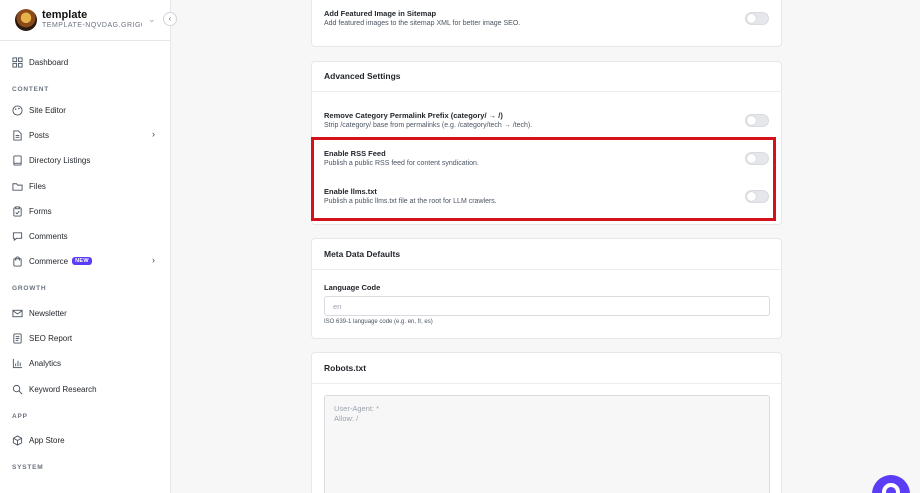 The height and width of the screenshot is (493, 920). Describe the element at coordinates (891, 488) in the screenshot. I see `chat-icon` at that location.